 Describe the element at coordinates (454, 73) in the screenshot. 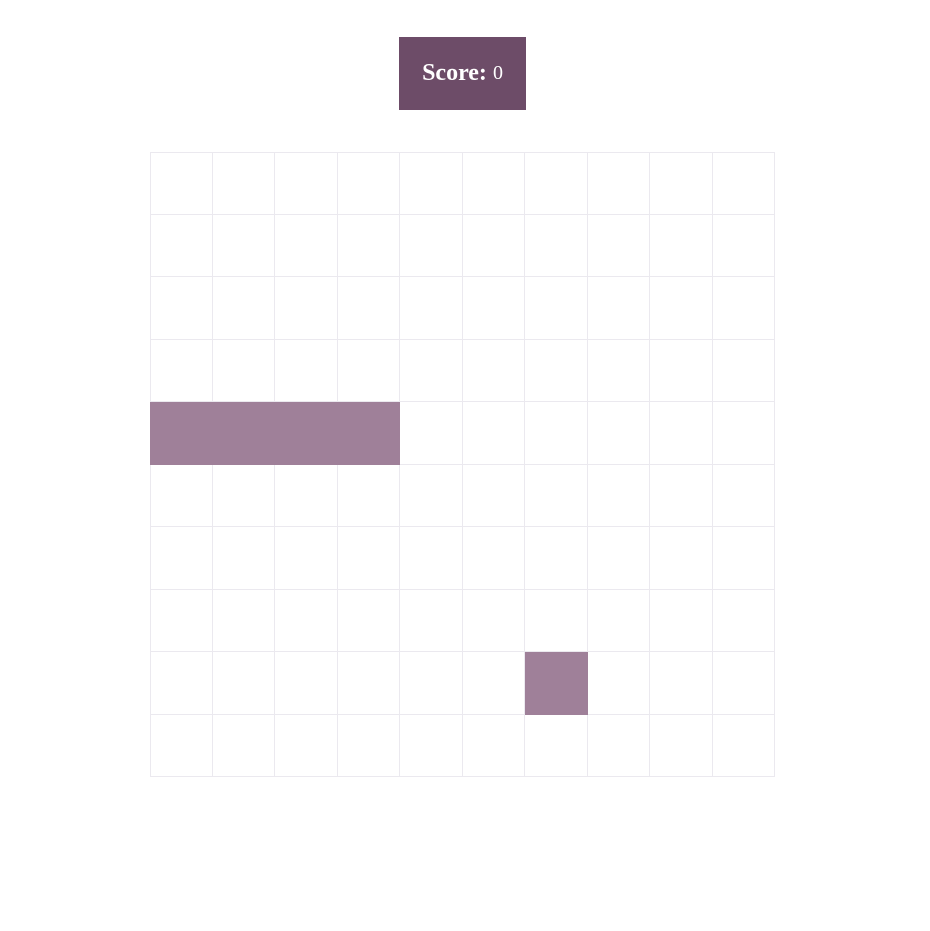

I see `score-label: Score:` at that location.